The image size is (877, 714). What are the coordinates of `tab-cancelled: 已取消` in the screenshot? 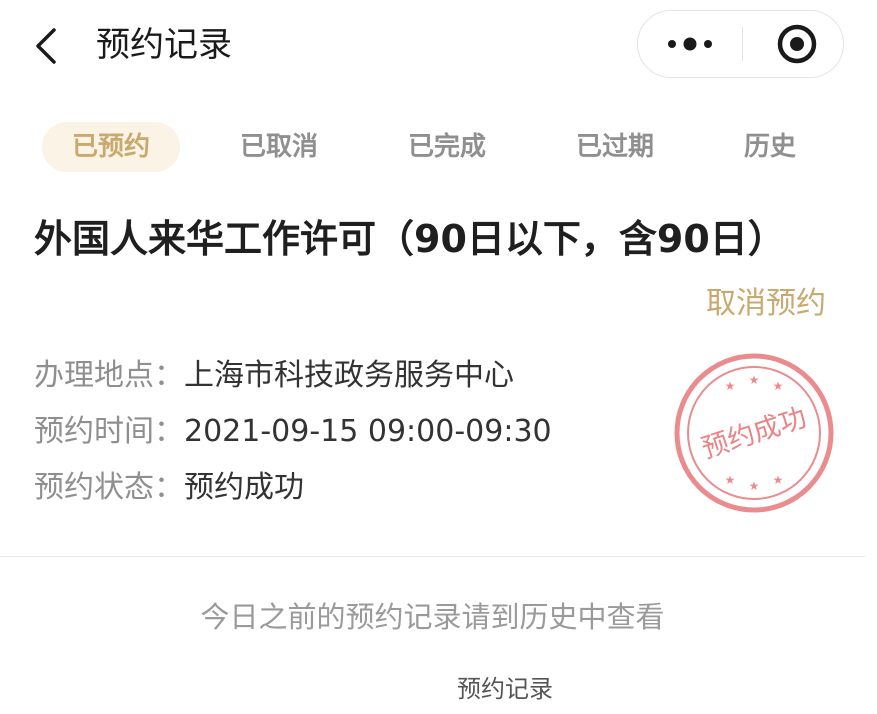 It's located at (279, 147).